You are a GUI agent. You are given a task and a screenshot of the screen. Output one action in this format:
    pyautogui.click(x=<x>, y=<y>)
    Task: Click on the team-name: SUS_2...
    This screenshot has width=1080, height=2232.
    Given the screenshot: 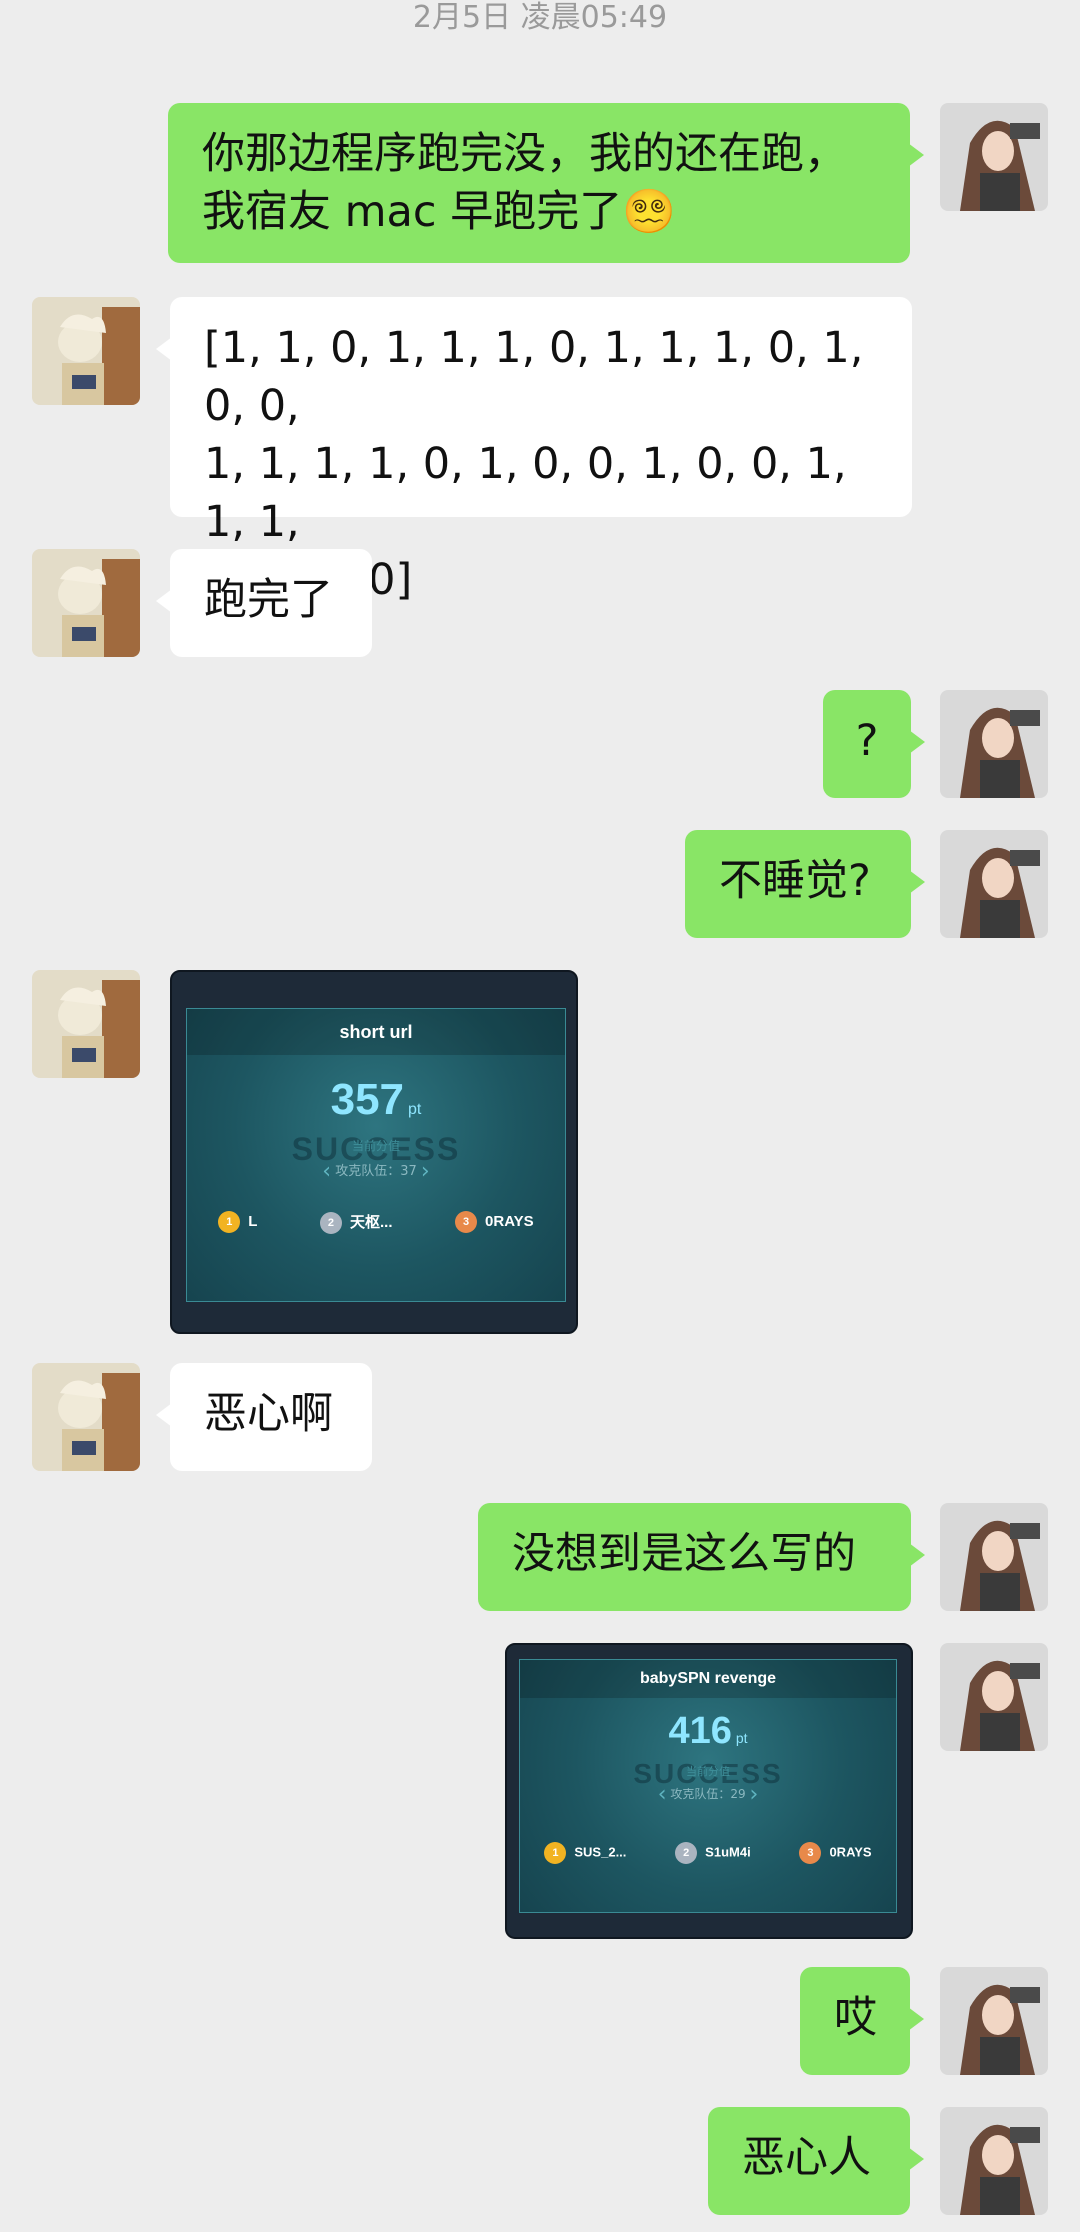 What is the action you would take?
    pyautogui.click(x=600, y=1852)
    